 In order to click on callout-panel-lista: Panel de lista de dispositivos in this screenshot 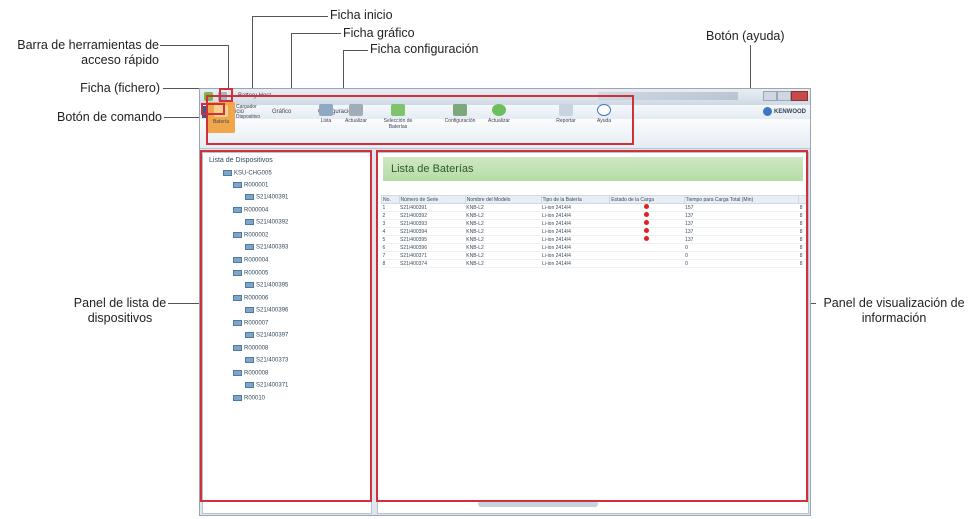, I will do `click(120, 310)`.